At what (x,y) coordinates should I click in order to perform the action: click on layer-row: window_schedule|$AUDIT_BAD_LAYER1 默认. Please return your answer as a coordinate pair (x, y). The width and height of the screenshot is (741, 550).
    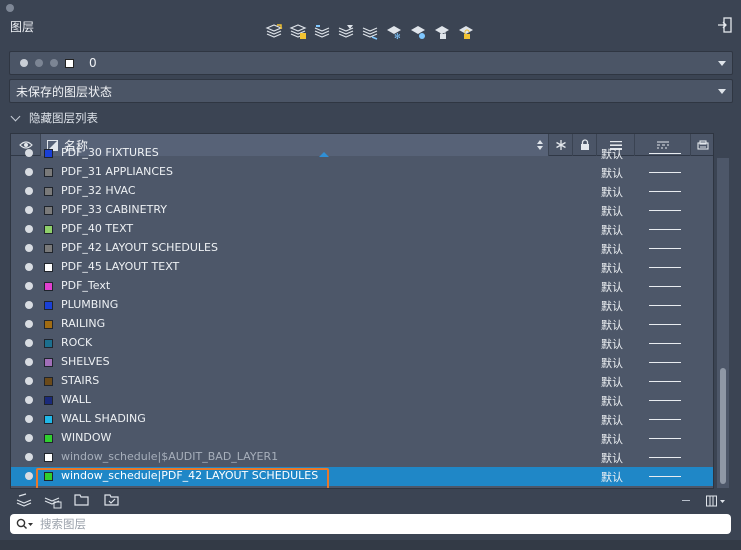
    Looking at the image, I should click on (362, 457).